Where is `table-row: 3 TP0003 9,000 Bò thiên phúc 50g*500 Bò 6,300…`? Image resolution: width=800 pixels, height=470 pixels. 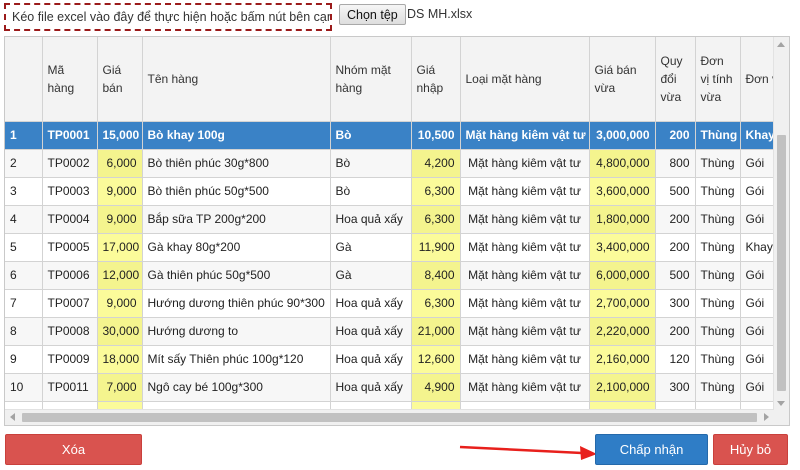
table-row: 3 TP0003 9,000 Bò thiên phúc 50g*500 Bò 6,300… is located at coordinates (389, 191).